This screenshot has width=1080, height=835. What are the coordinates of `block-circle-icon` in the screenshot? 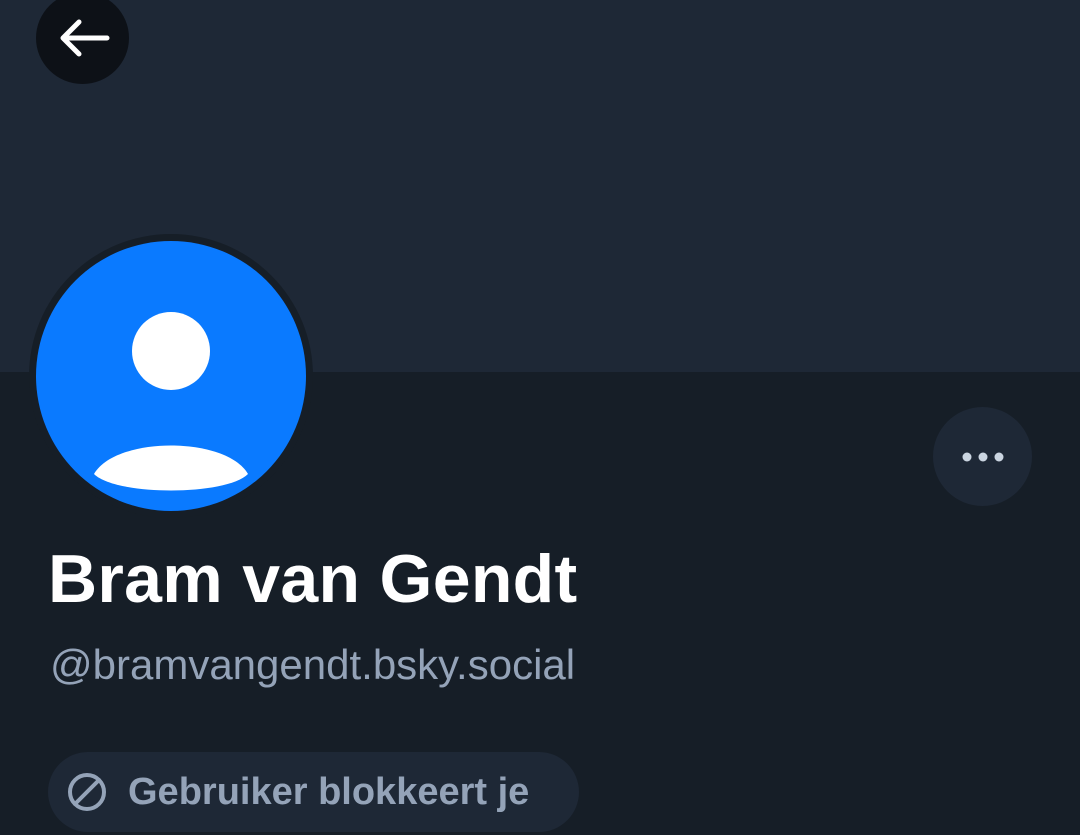 It's located at (87, 792).